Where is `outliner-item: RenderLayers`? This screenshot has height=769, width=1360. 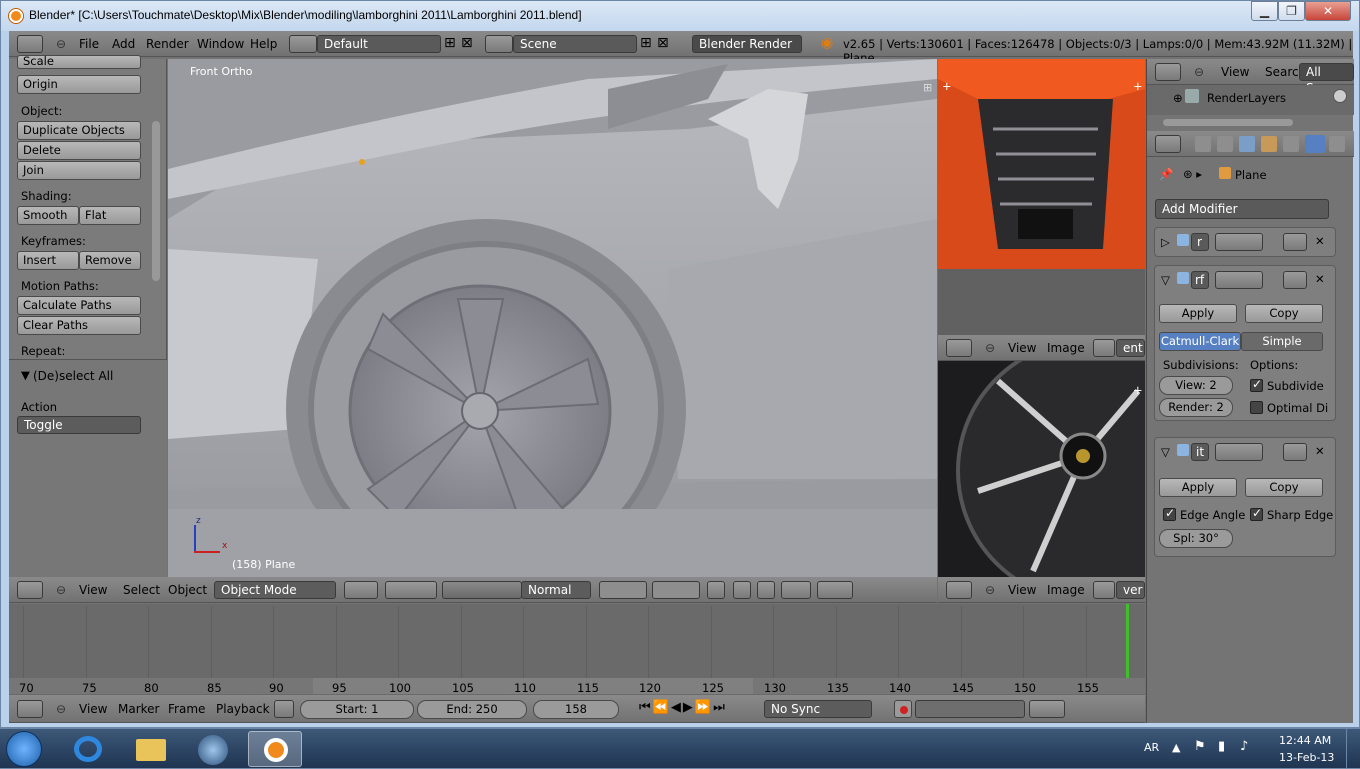
outliner-item: RenderLayers is located at coordinates (1246, 98).